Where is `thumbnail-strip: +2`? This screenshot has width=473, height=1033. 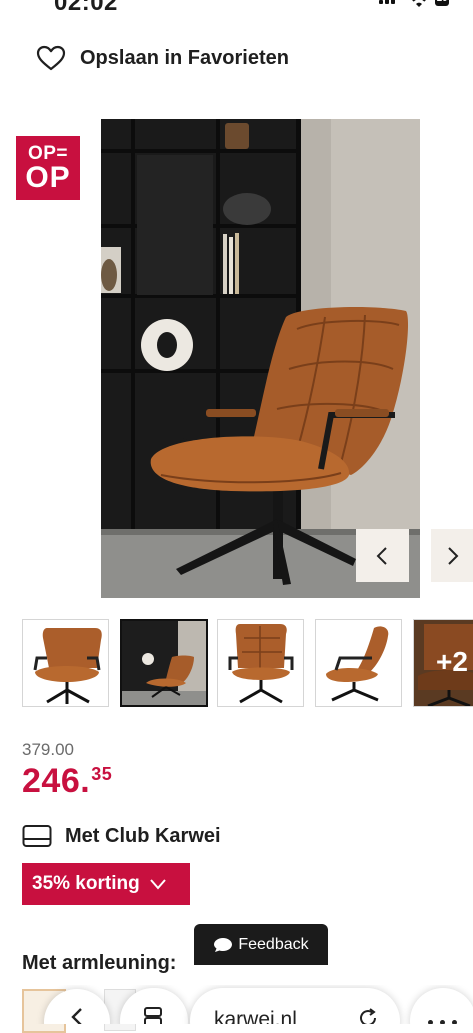 thumbnail-strip: +2 is located at coordinates (247, 663).